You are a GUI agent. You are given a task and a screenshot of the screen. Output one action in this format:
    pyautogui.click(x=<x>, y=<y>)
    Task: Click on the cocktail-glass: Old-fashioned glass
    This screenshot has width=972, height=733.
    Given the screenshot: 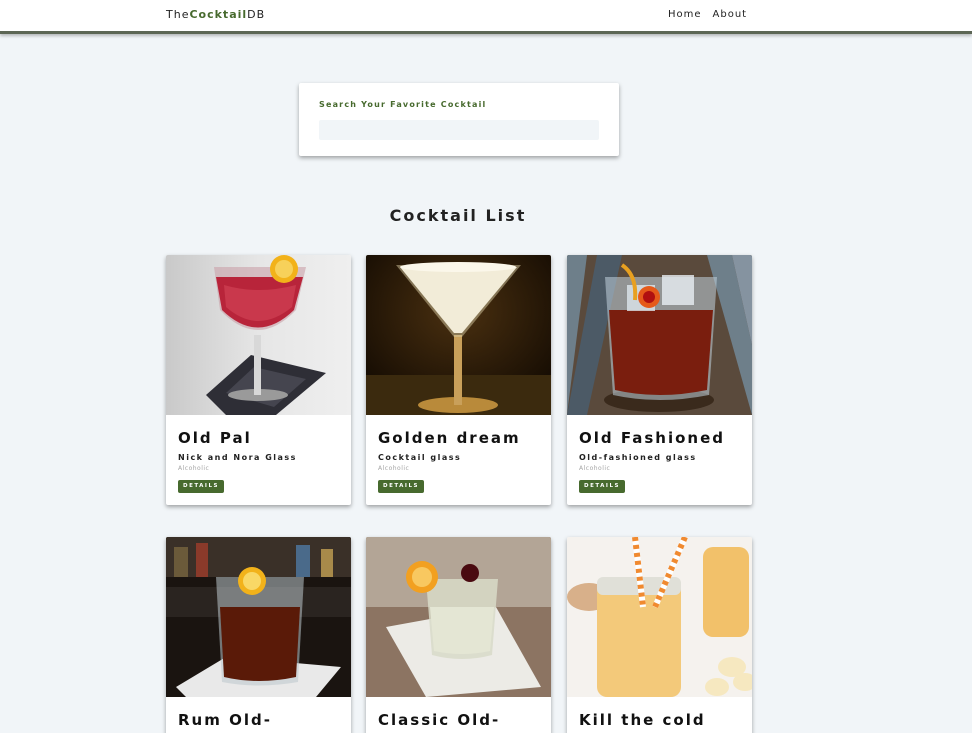 What is the action you would take?
    pyautogui.click(x=638, y=457)
    